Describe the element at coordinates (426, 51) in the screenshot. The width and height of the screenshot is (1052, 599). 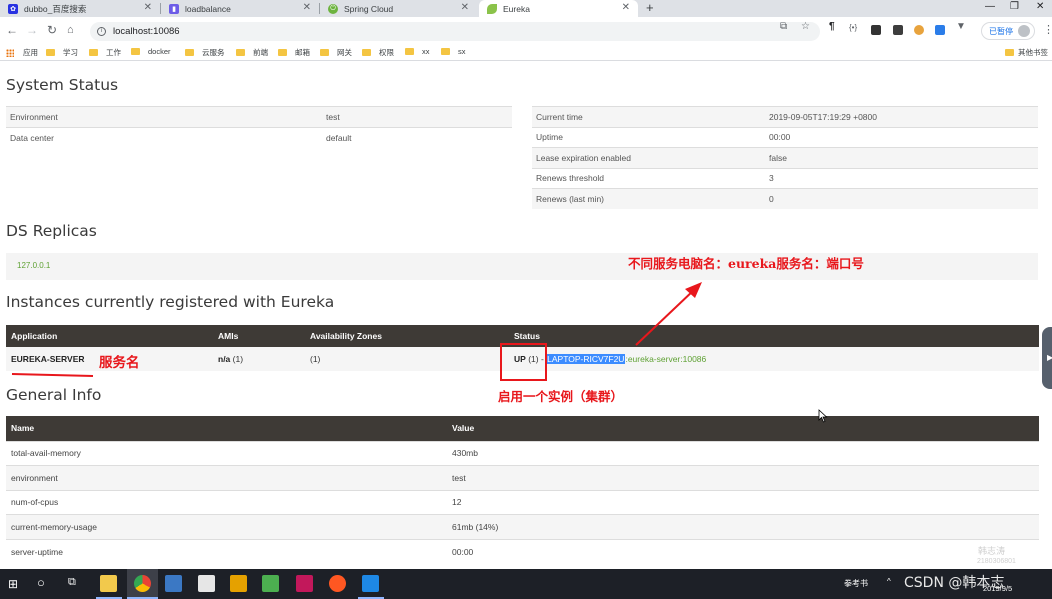
I see `bookmark-label: xx` at that location.